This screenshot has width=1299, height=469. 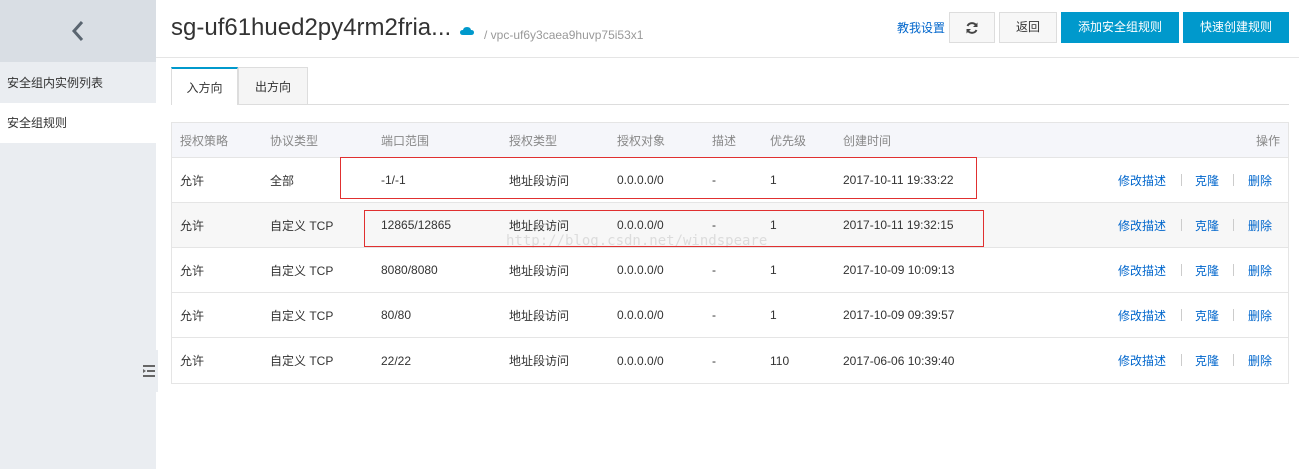 I want to click on sidebar-item-instances: 安全组内实例列表, so click(x=78, y=83).